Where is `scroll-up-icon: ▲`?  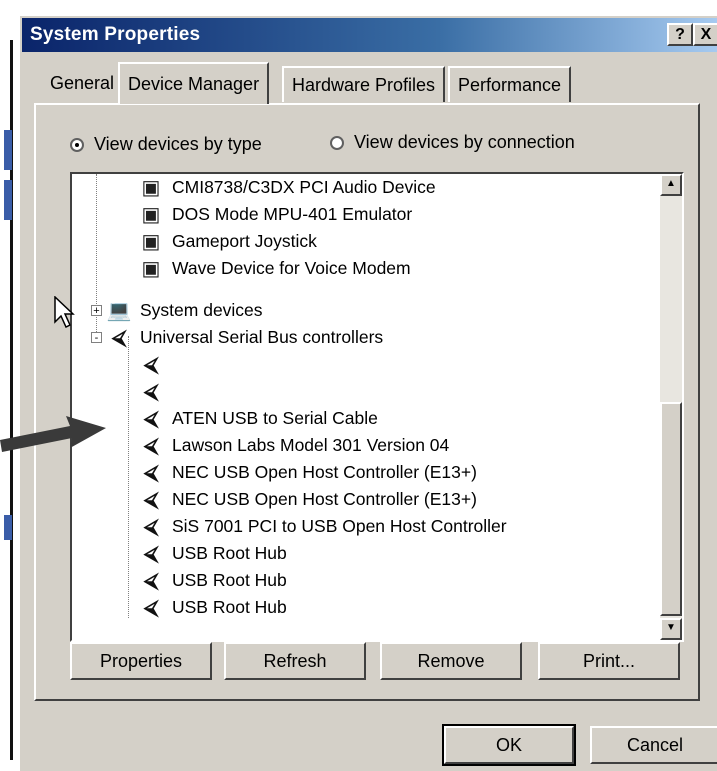
scroll-up-icon: ▲ is located at coordinates (671, 185).